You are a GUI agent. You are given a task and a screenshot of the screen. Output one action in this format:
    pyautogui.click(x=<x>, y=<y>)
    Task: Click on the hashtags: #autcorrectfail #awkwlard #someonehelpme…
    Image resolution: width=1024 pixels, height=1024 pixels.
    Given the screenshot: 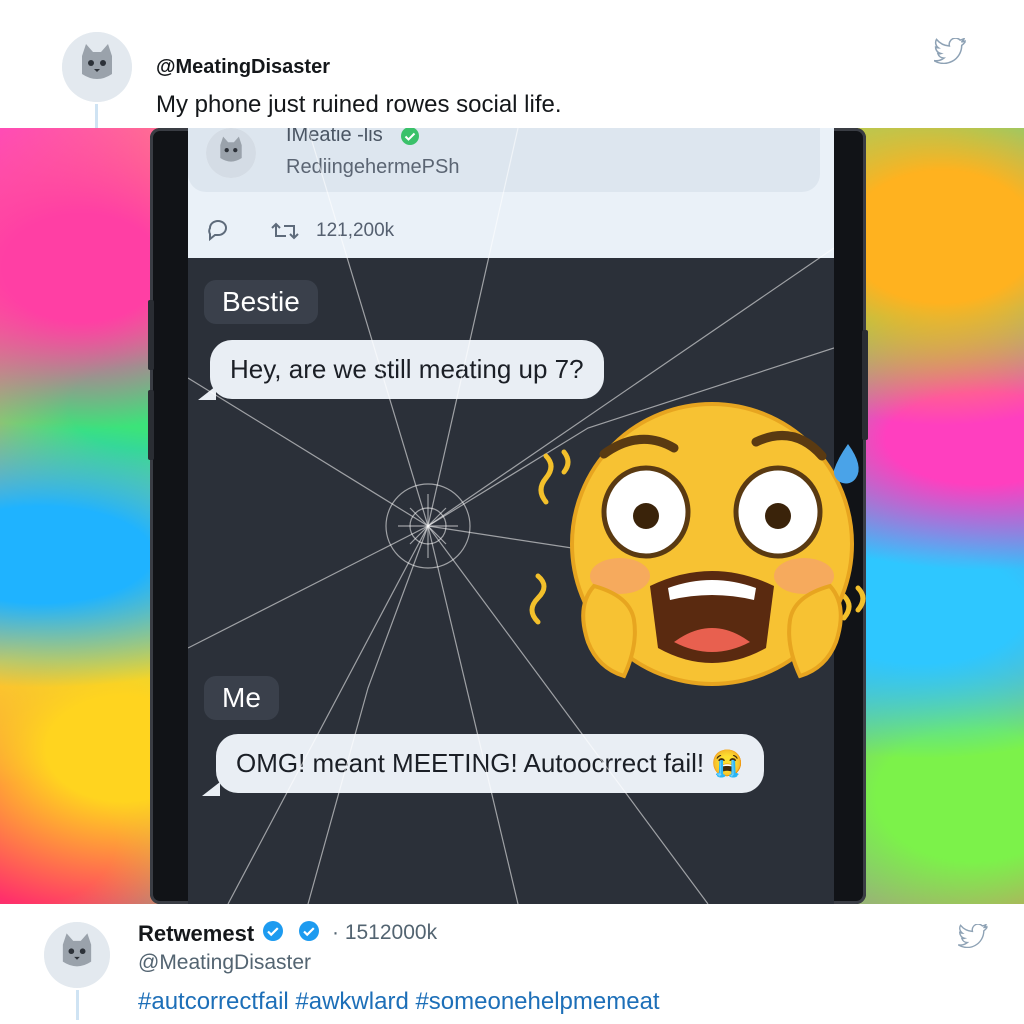 What is the action you would take?
    pyautogui.click(x=399, y=1002)
    